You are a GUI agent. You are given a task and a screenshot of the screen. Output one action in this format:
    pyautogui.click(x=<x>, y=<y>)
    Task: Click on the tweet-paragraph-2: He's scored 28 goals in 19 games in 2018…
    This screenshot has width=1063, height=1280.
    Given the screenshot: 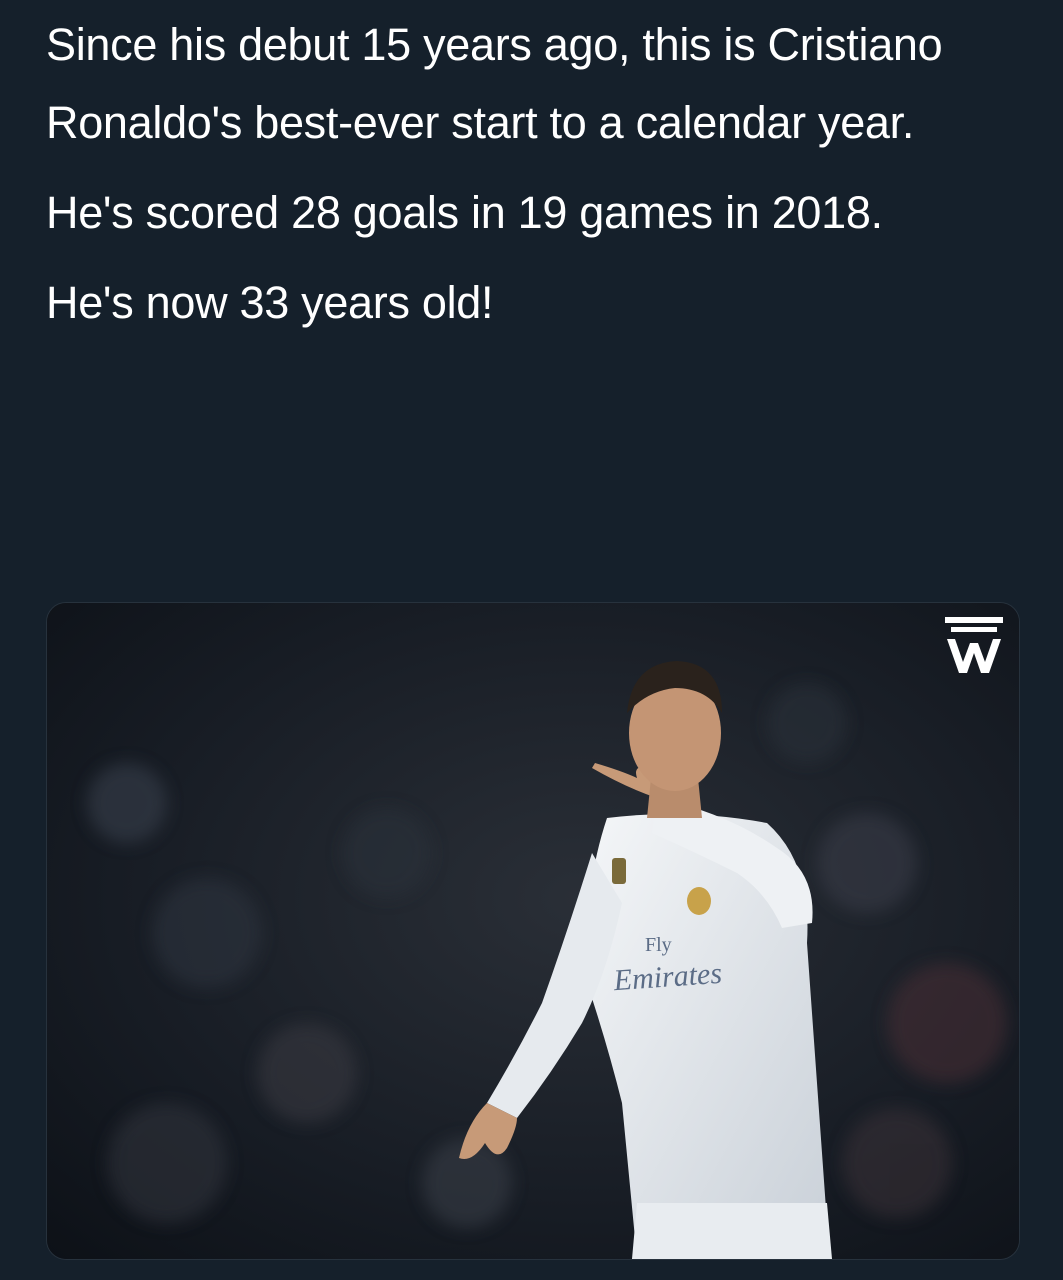 What is the action you would take?
    pyautogui.click(x=464, y=212)
    